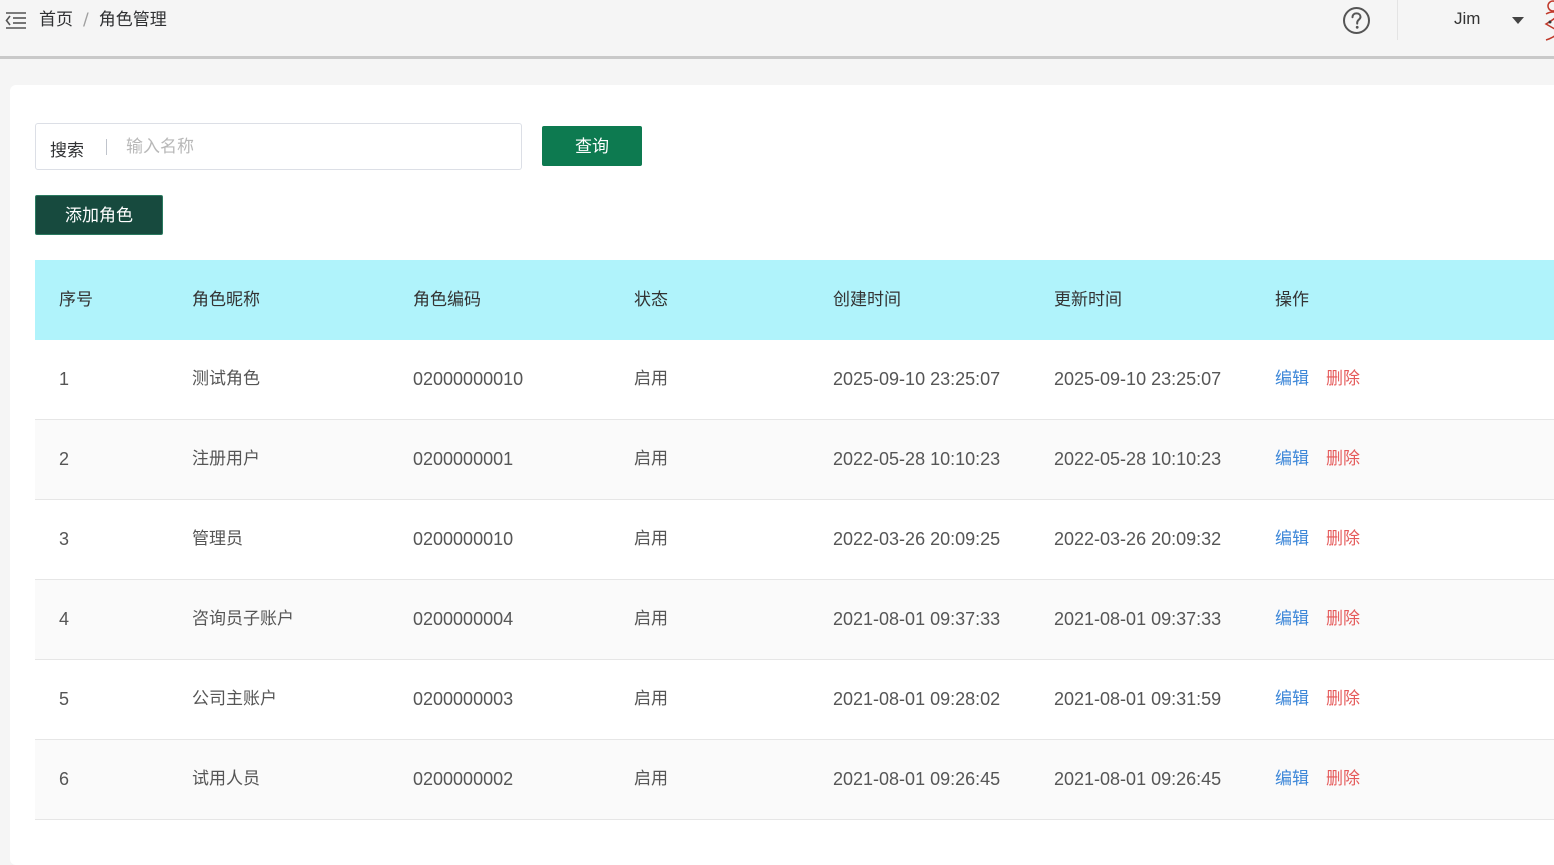 Image resolution: width=1554 pixels, height=865 pixels. What do you see at coordinates (64, 379) in the screenshot?
I see `row-index: 1` at bounding box center [64, 379].